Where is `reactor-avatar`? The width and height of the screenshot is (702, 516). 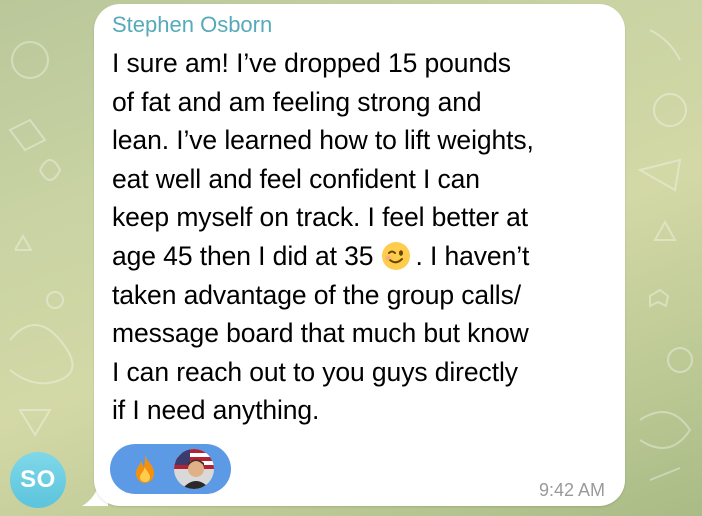
reactor-avatar is located at coordinates (194, 469).